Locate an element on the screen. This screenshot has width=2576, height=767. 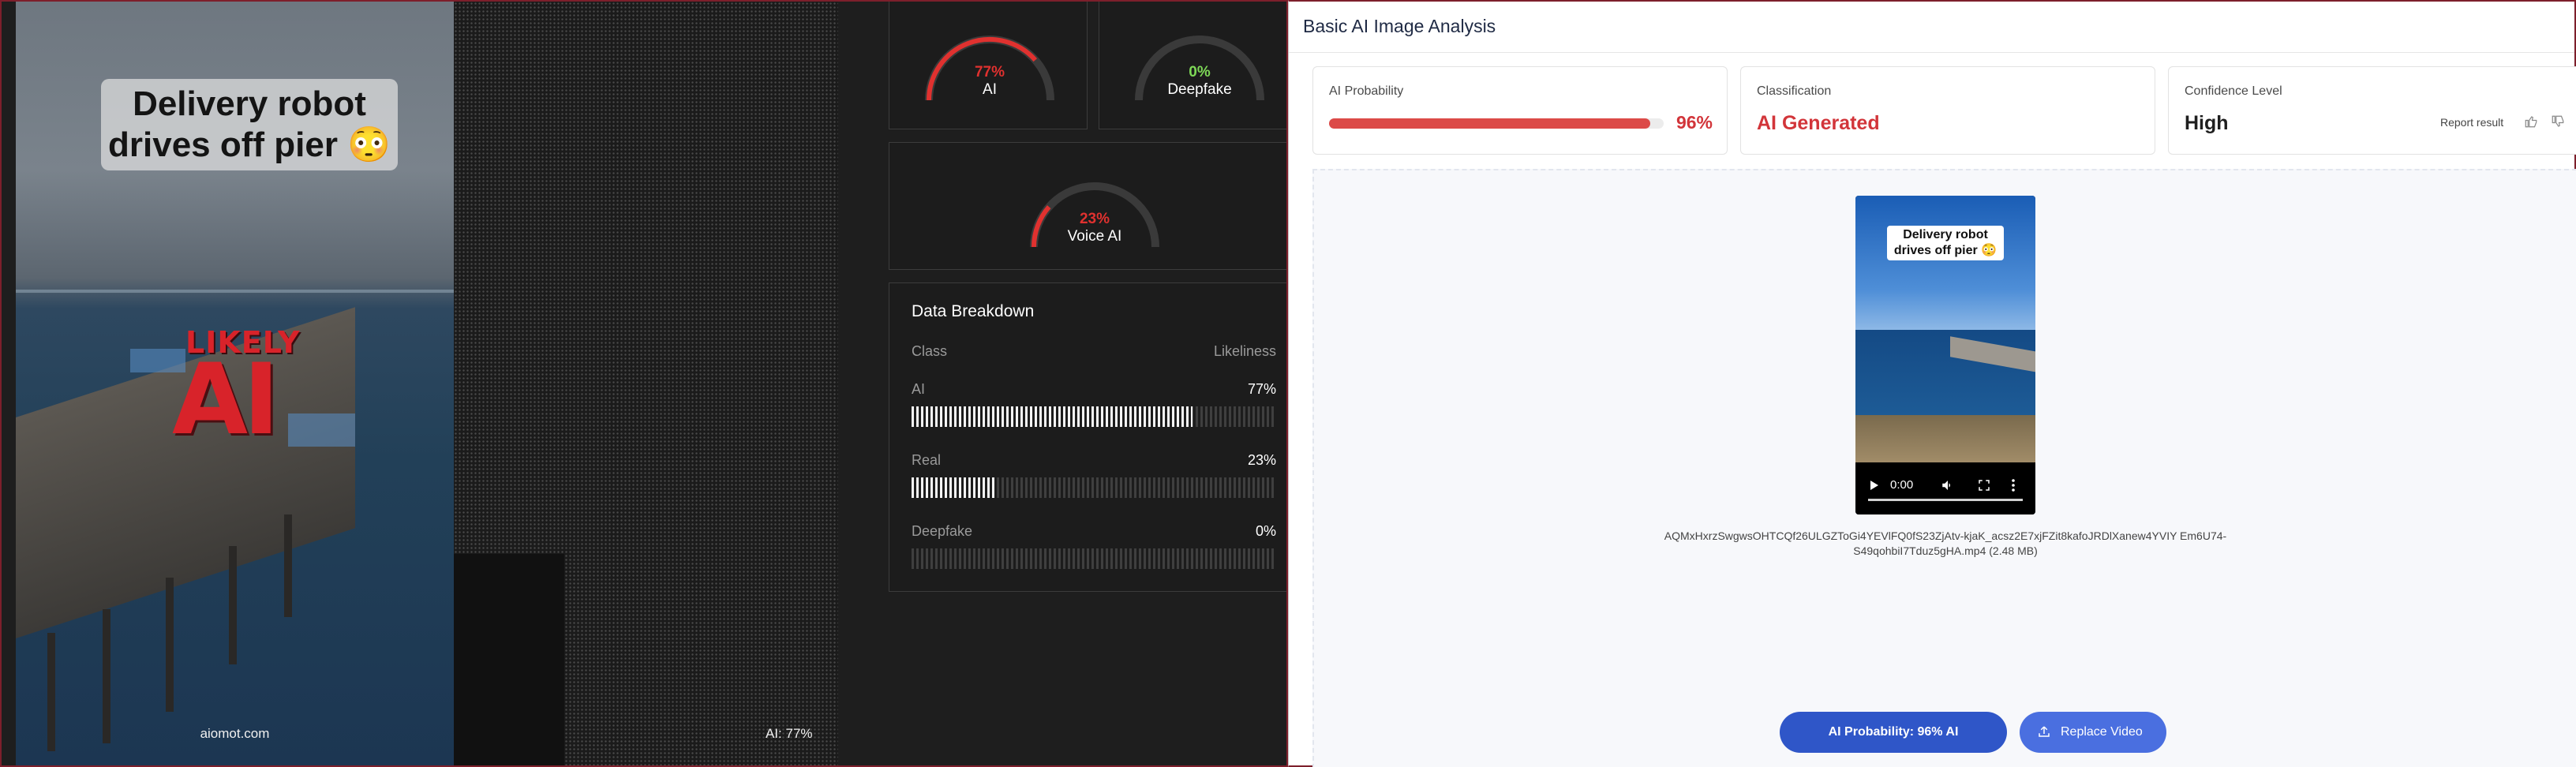
breakdown-label: Real is located at coordinates (927, 460).